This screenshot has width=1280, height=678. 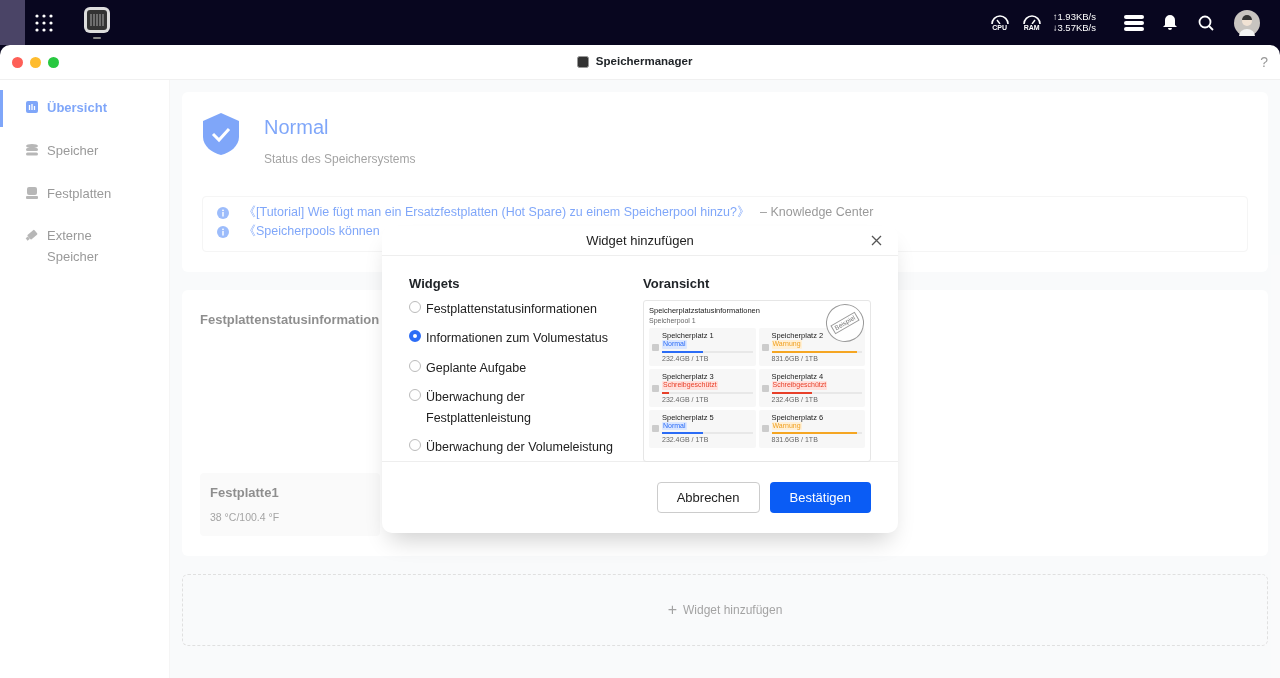 What do you see at coordinates (820, 497) in the screenshot?
I see `confirm-button: Bestätigen` at bounding box center [820, 497].